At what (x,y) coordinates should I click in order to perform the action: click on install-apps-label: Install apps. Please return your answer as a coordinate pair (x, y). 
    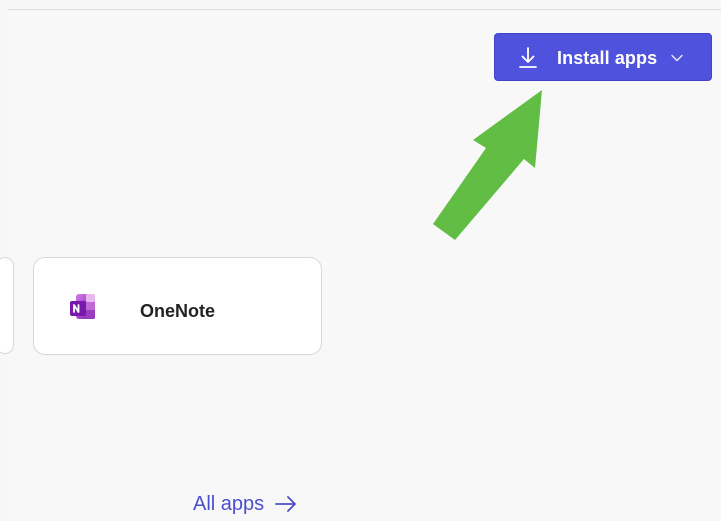
    Looking at the image, I should click on (607, 58).